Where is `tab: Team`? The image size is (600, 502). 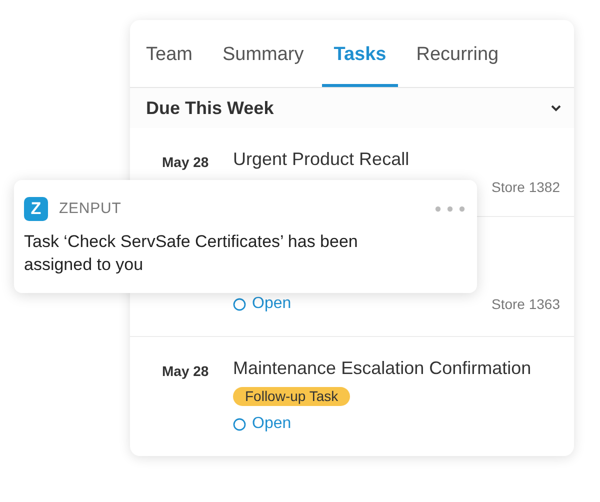
tab: Team is located at coordinates (175, 62).